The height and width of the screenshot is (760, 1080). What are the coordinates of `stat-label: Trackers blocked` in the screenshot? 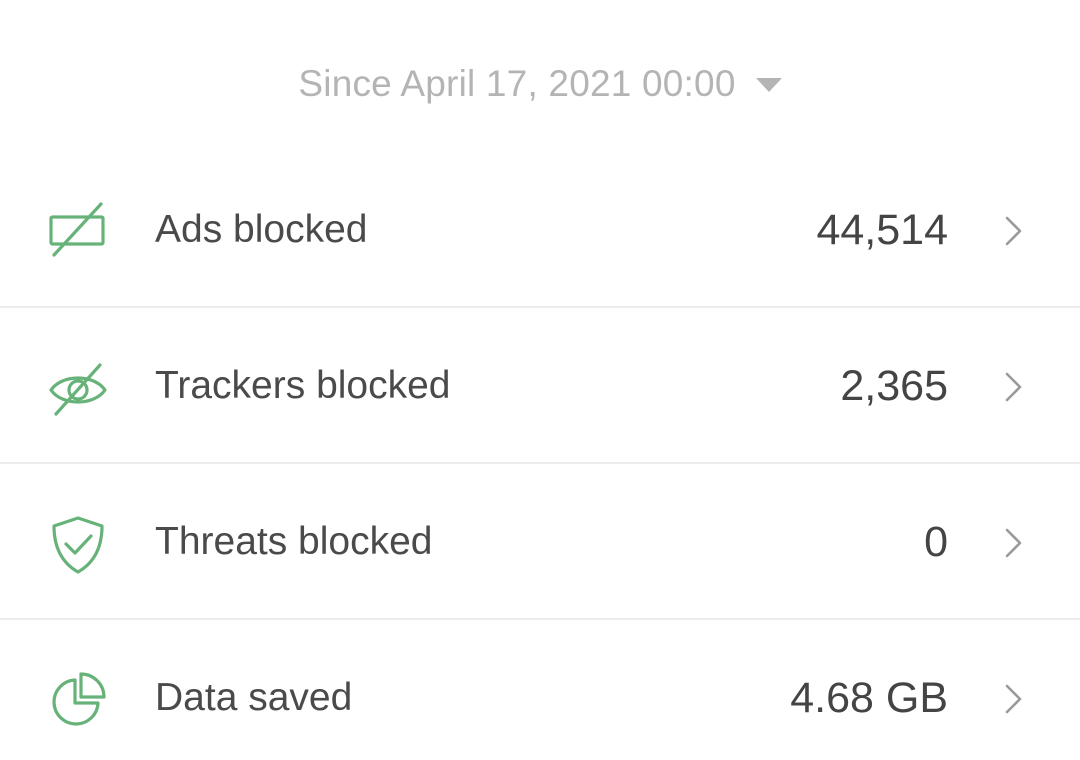 It's located at (303, 385).